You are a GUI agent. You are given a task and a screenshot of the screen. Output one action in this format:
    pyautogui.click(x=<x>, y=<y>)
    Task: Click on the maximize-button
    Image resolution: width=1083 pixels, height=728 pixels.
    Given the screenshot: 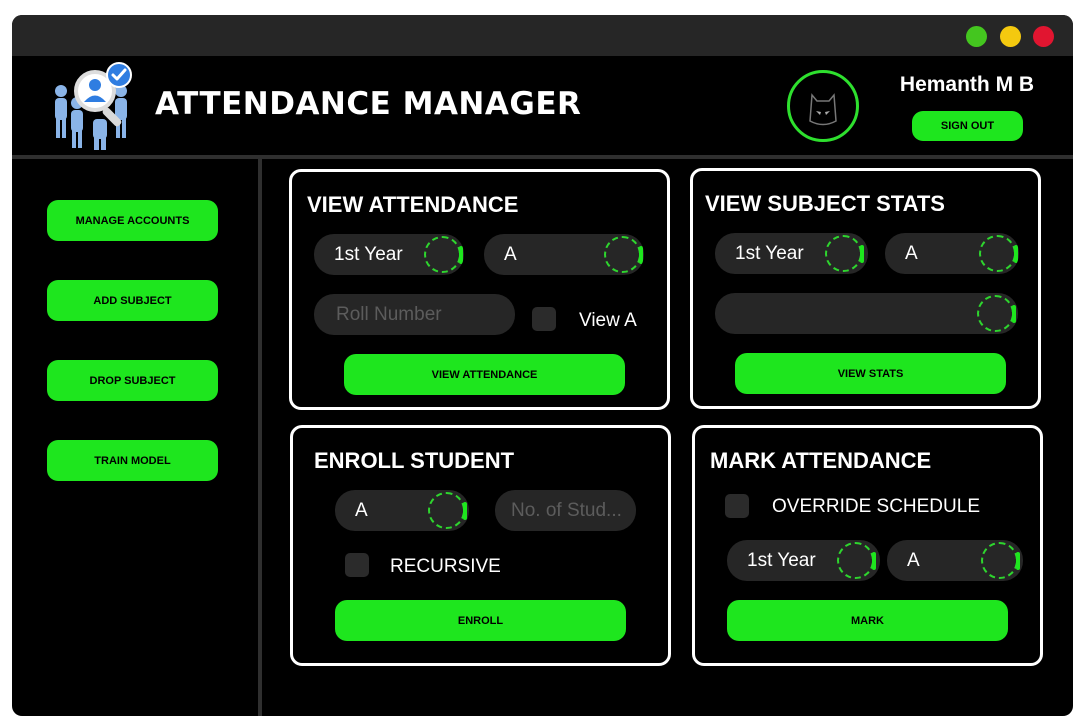 What is the action you would take?
    pyautogui.click(x=976, y=36)
    